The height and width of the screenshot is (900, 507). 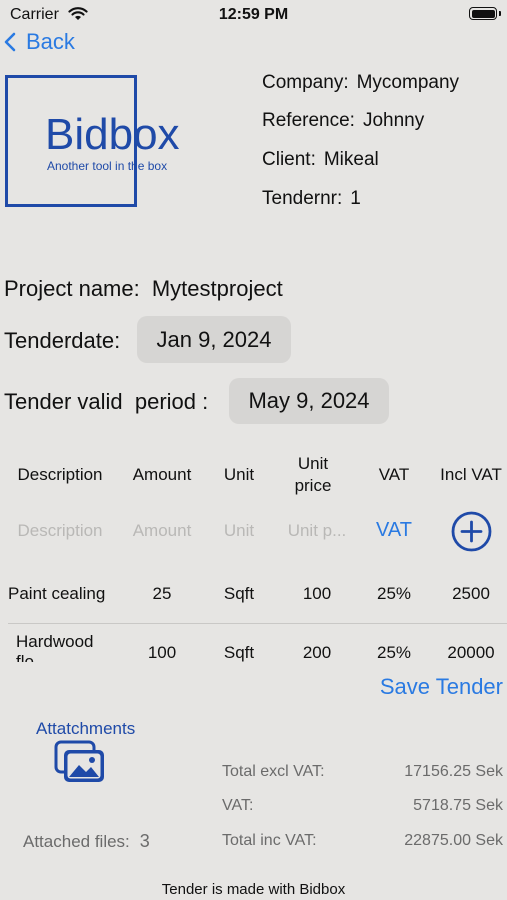 I want to click on description-input: Description, so click(x=60, y=531).